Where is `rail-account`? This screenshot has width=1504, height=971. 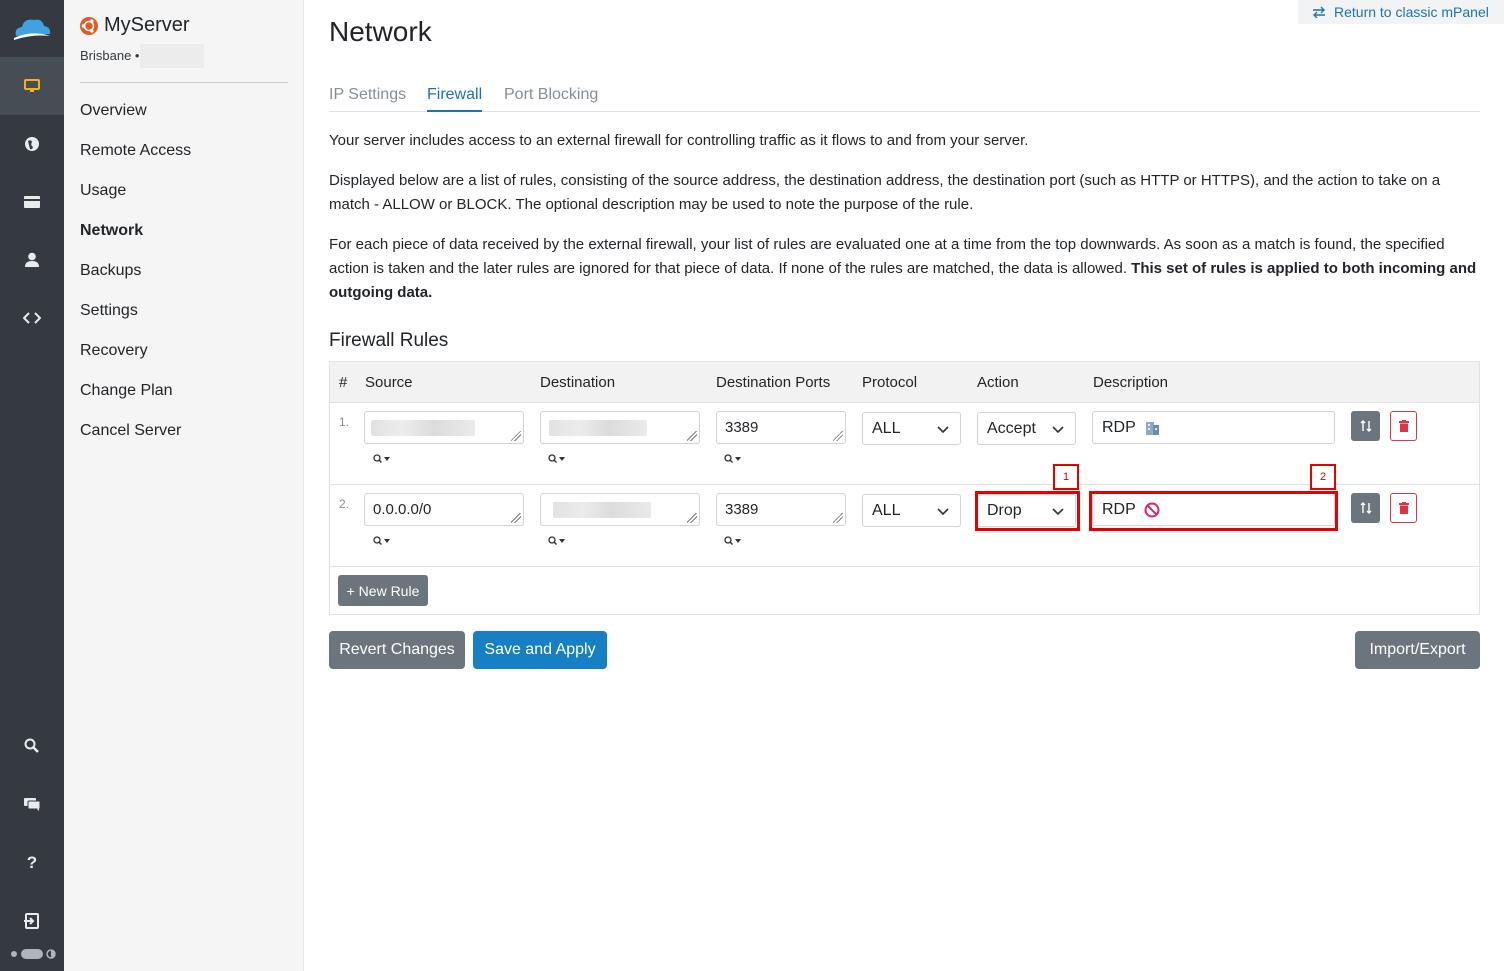 rail-account is located at coordinates (32, 260).